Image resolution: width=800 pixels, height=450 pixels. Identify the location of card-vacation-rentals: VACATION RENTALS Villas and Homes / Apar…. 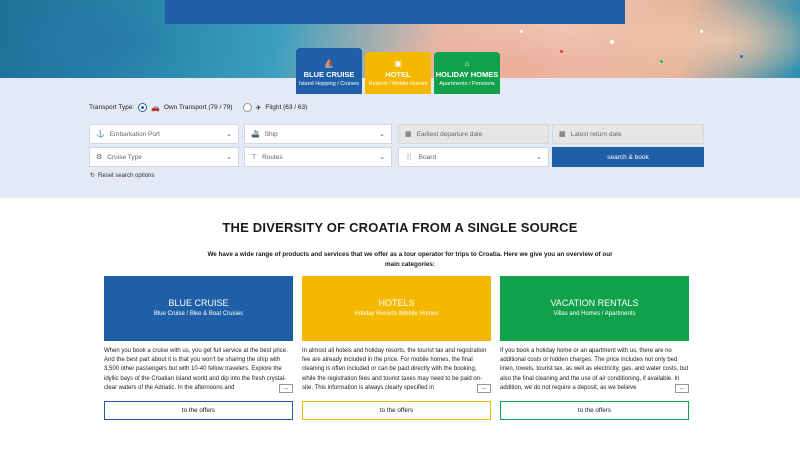
(594, 348).